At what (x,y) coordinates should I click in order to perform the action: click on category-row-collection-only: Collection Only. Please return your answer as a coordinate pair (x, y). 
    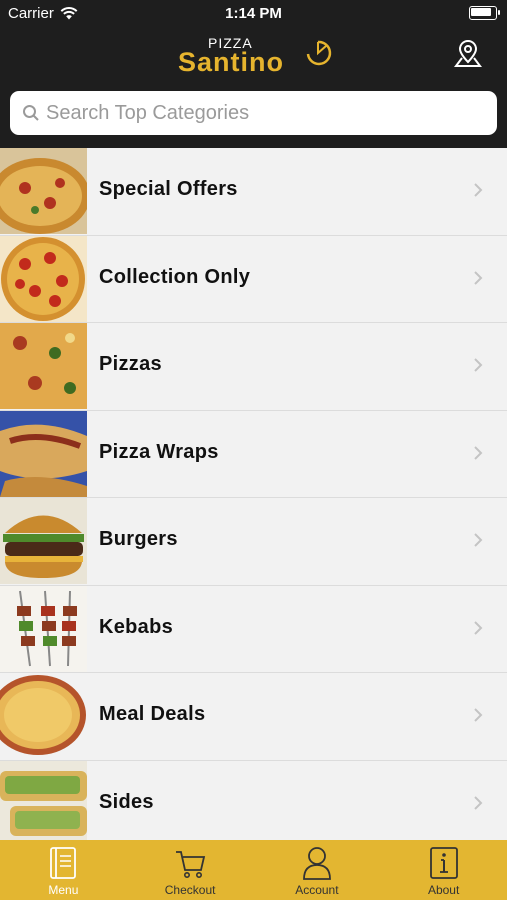
    Looking at the image, I should click on (253, 279).